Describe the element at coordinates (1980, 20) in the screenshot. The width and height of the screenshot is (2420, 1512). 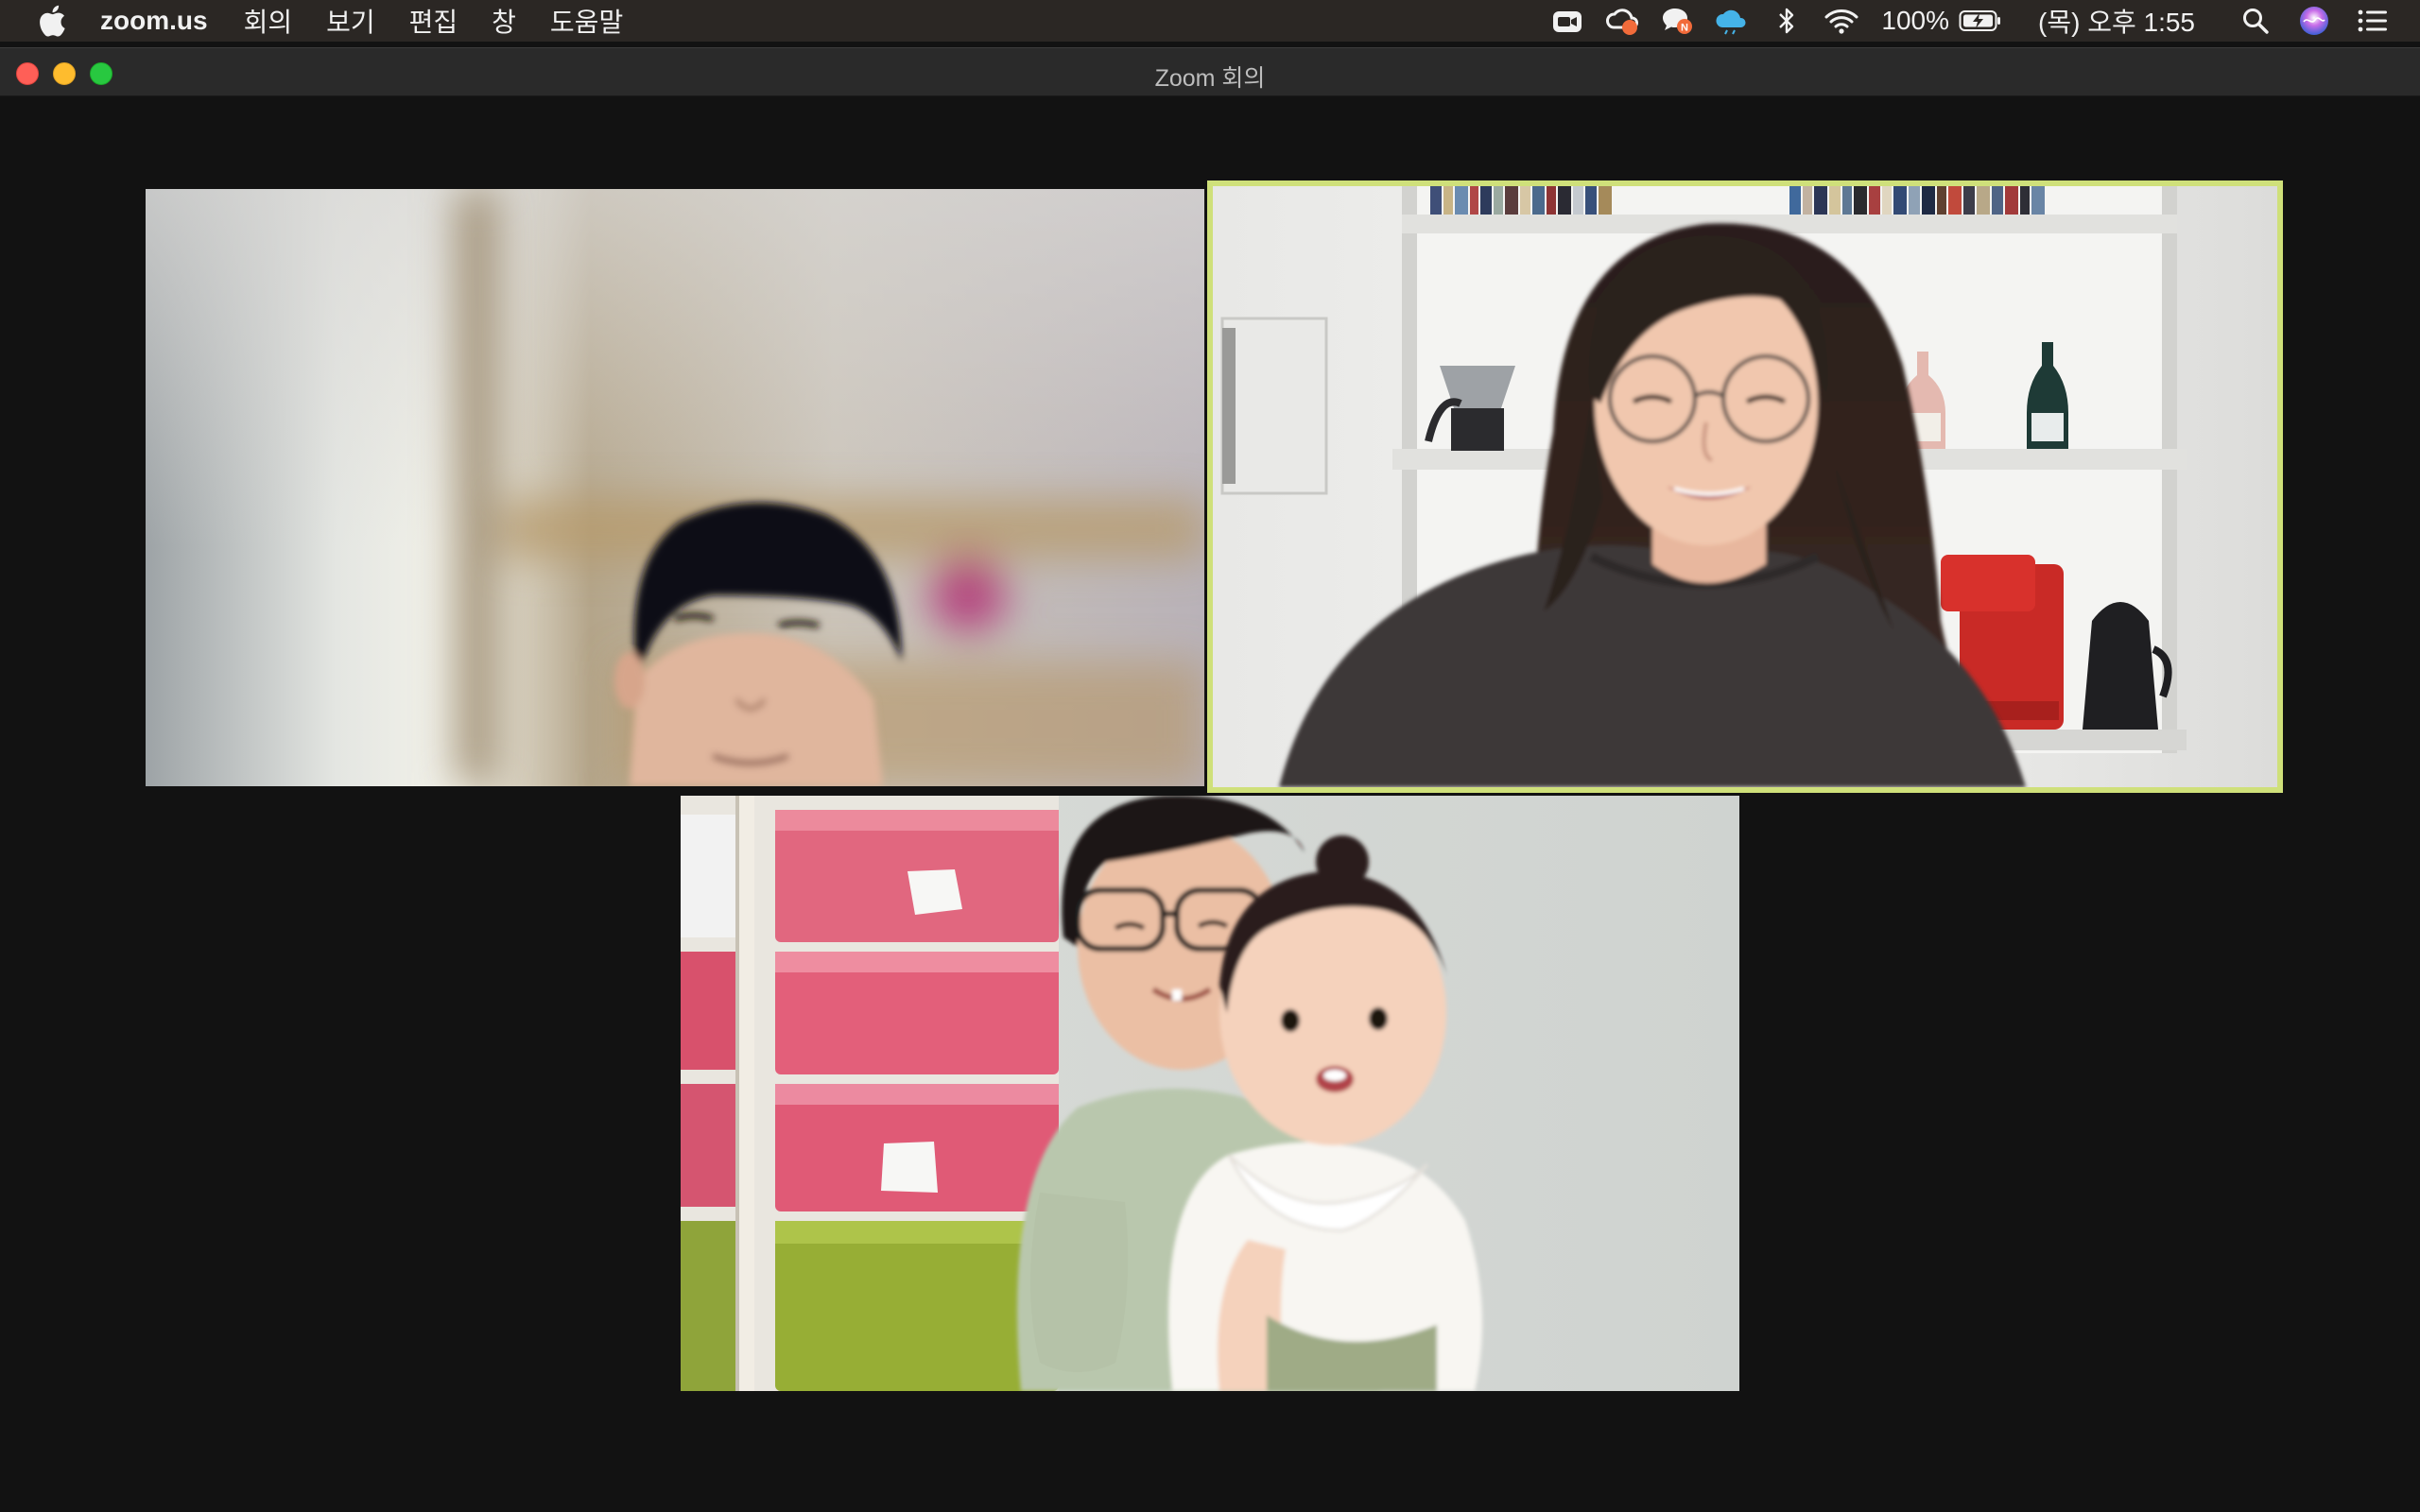
I see `battery-charging-icon` at that location.